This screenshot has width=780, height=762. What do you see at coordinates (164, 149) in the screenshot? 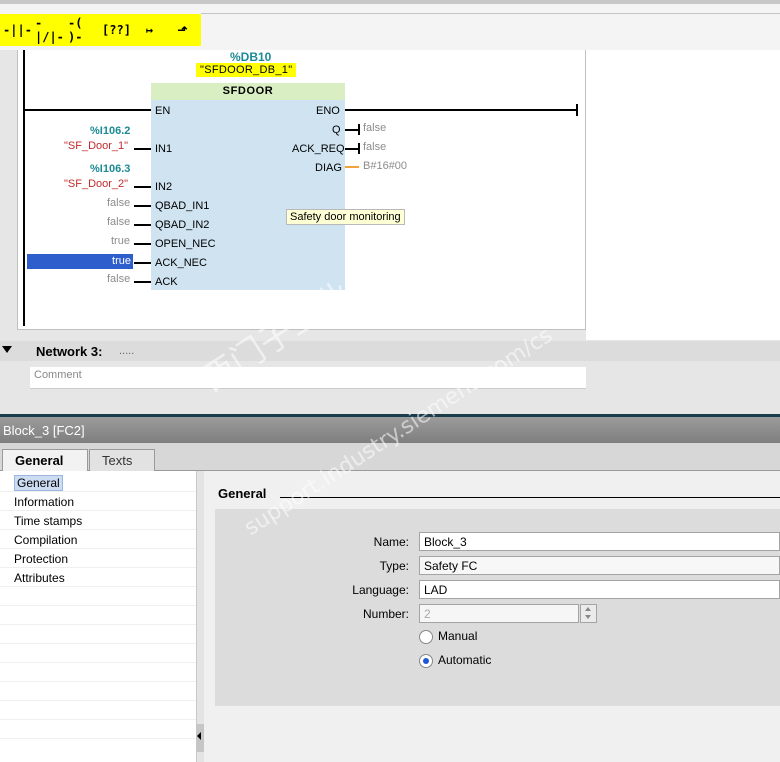
I see `pin-in1: IN1` at bounding box center [164, 149].